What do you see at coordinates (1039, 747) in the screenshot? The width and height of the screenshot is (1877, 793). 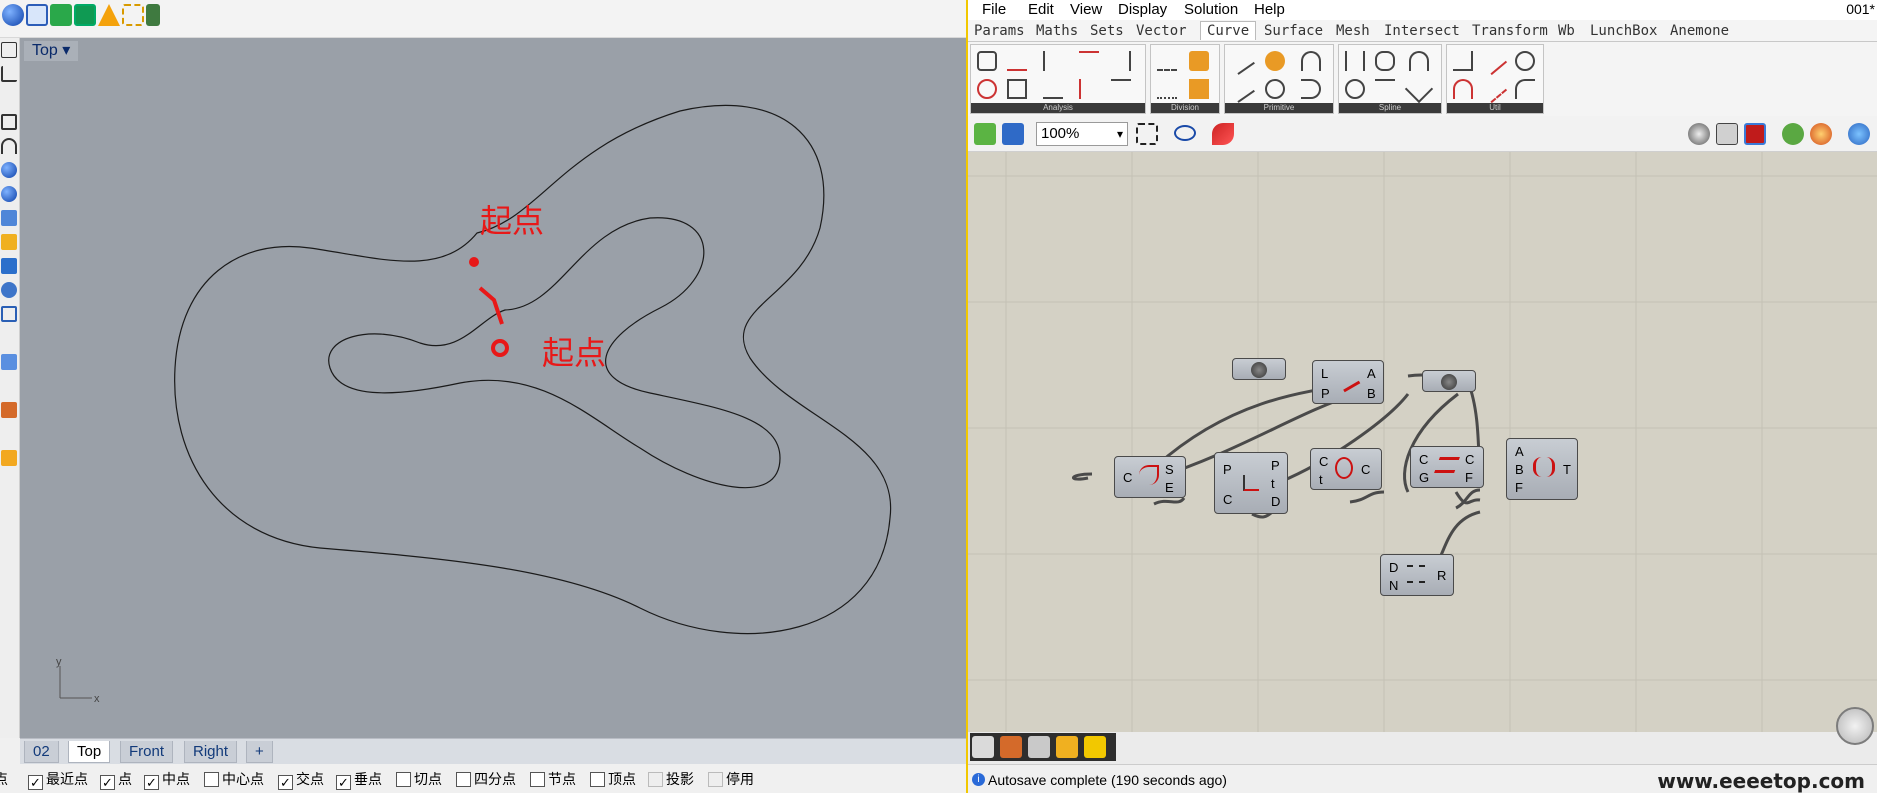 I see `pointer-icon` at bounding box center [1039, 747].